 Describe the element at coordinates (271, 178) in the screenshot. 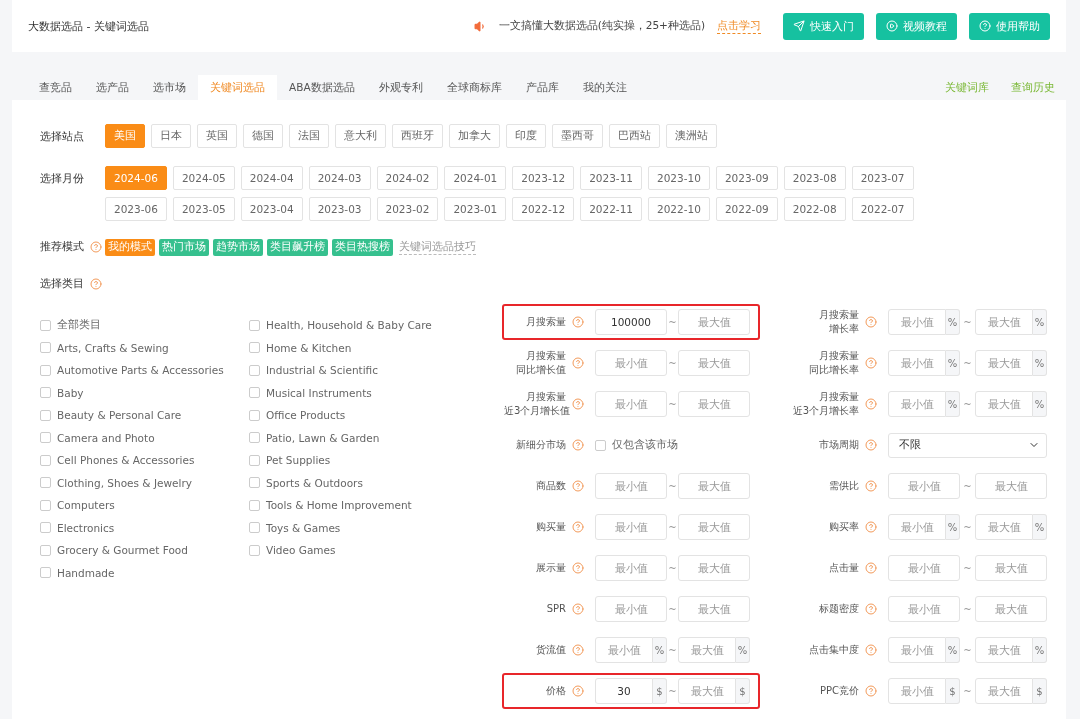

I see `month-option: 2024-04` at that location.